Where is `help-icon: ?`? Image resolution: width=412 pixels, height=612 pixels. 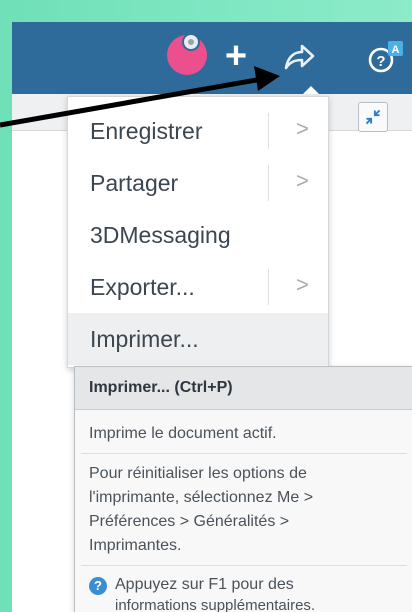
help-icon: ? is located at coordinates (98, 586).